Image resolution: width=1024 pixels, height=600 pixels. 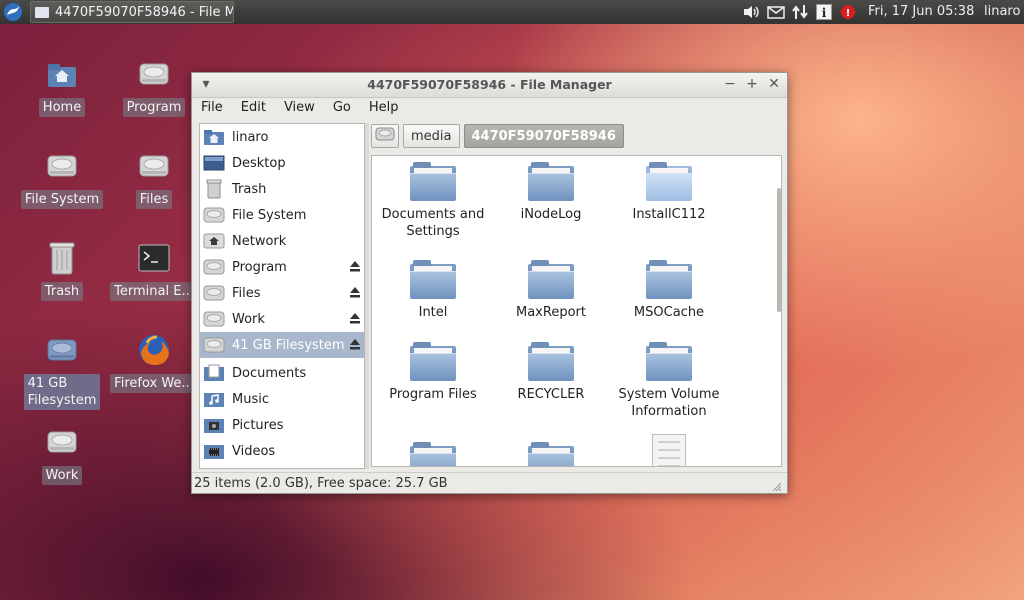 What do you see at coordinates (62, 178) in the screenshot?
I see `desktop-icon-file-system: File System` at bounding box center [62, 178].